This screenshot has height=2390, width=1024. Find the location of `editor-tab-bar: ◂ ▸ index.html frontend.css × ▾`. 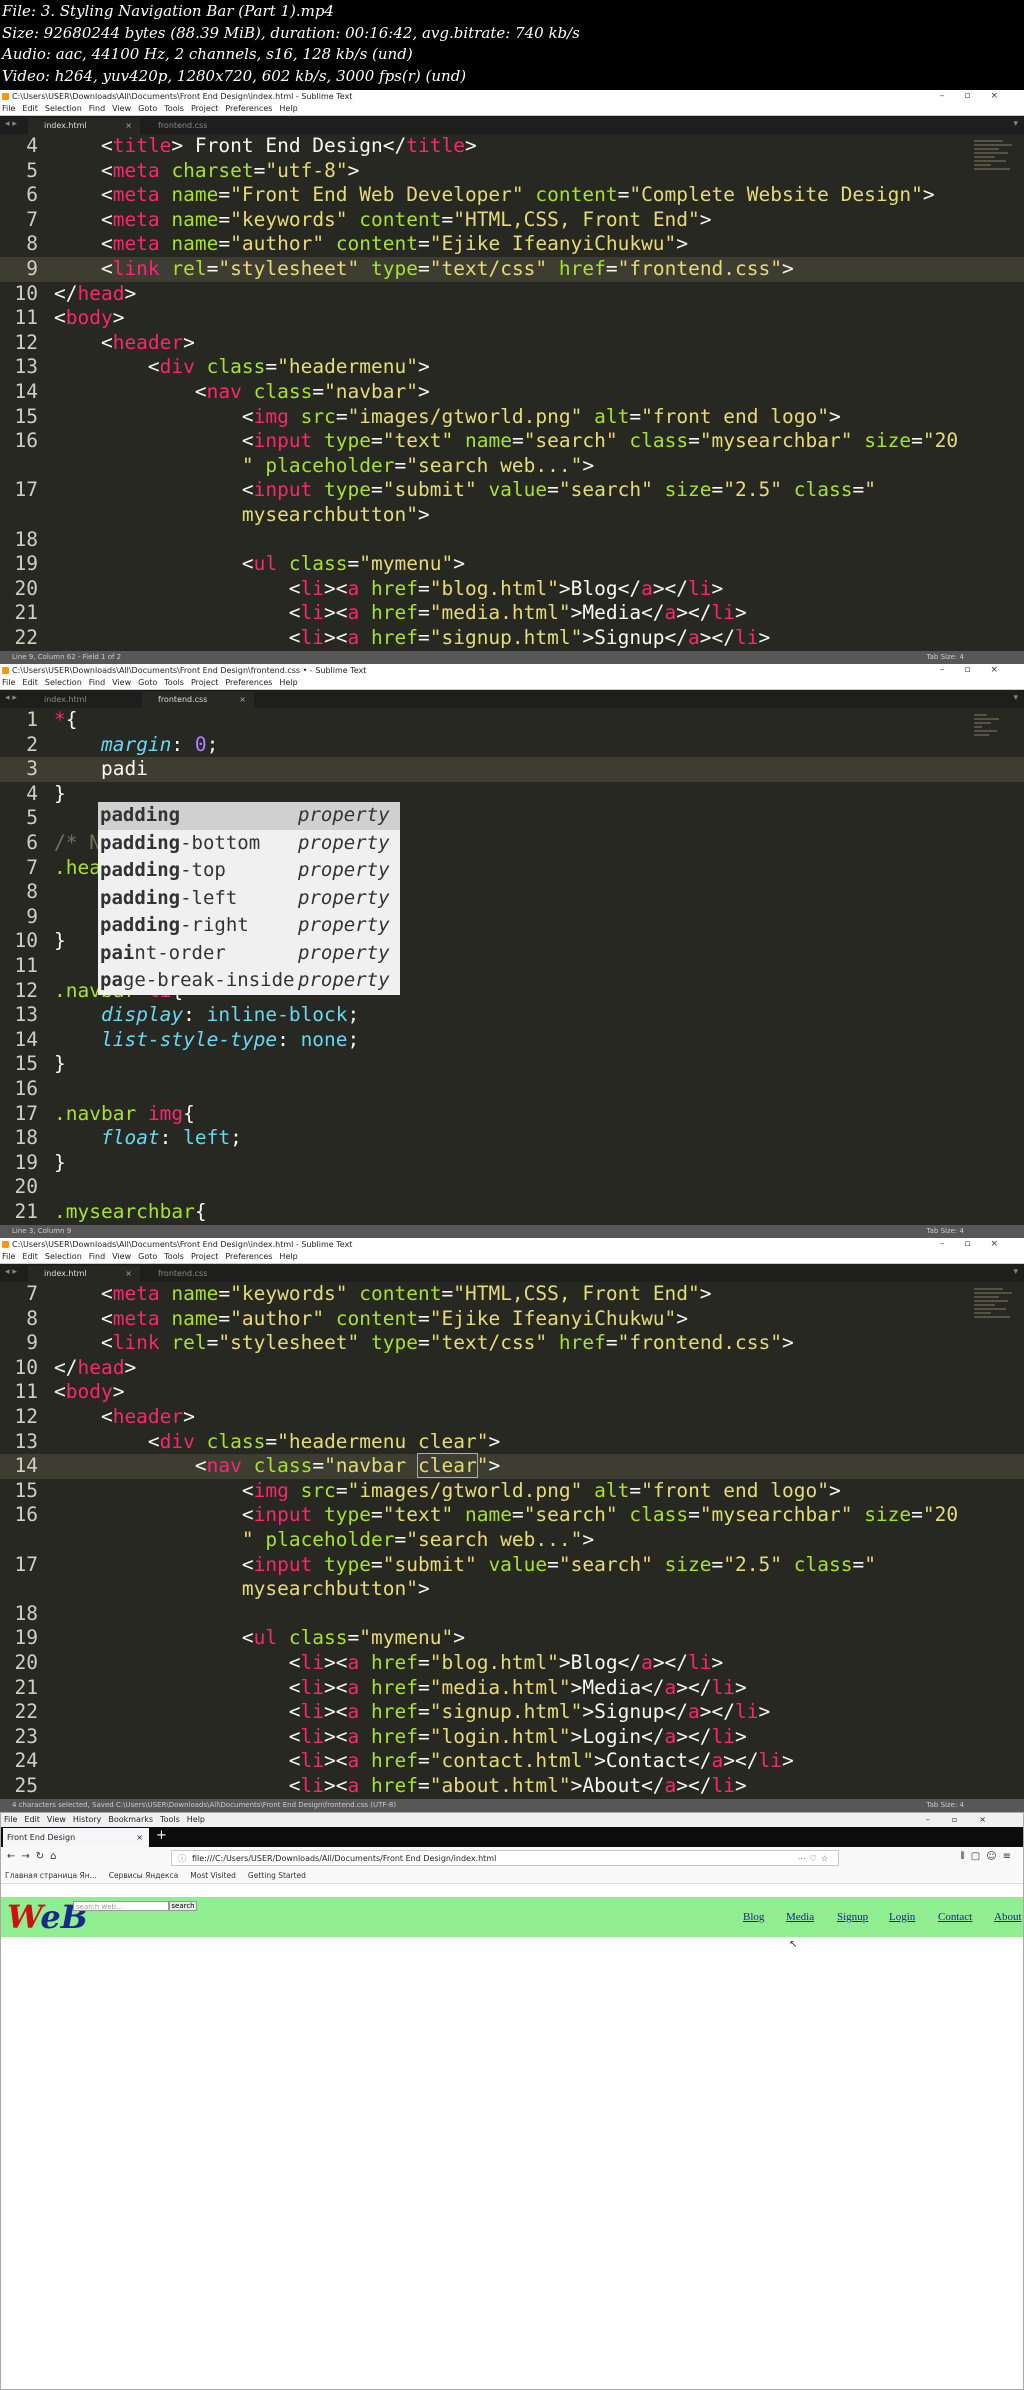

editor-tab-bar: ◂ ▸ index.html frontend.css × ▾ is located at coordinates (512, 699).